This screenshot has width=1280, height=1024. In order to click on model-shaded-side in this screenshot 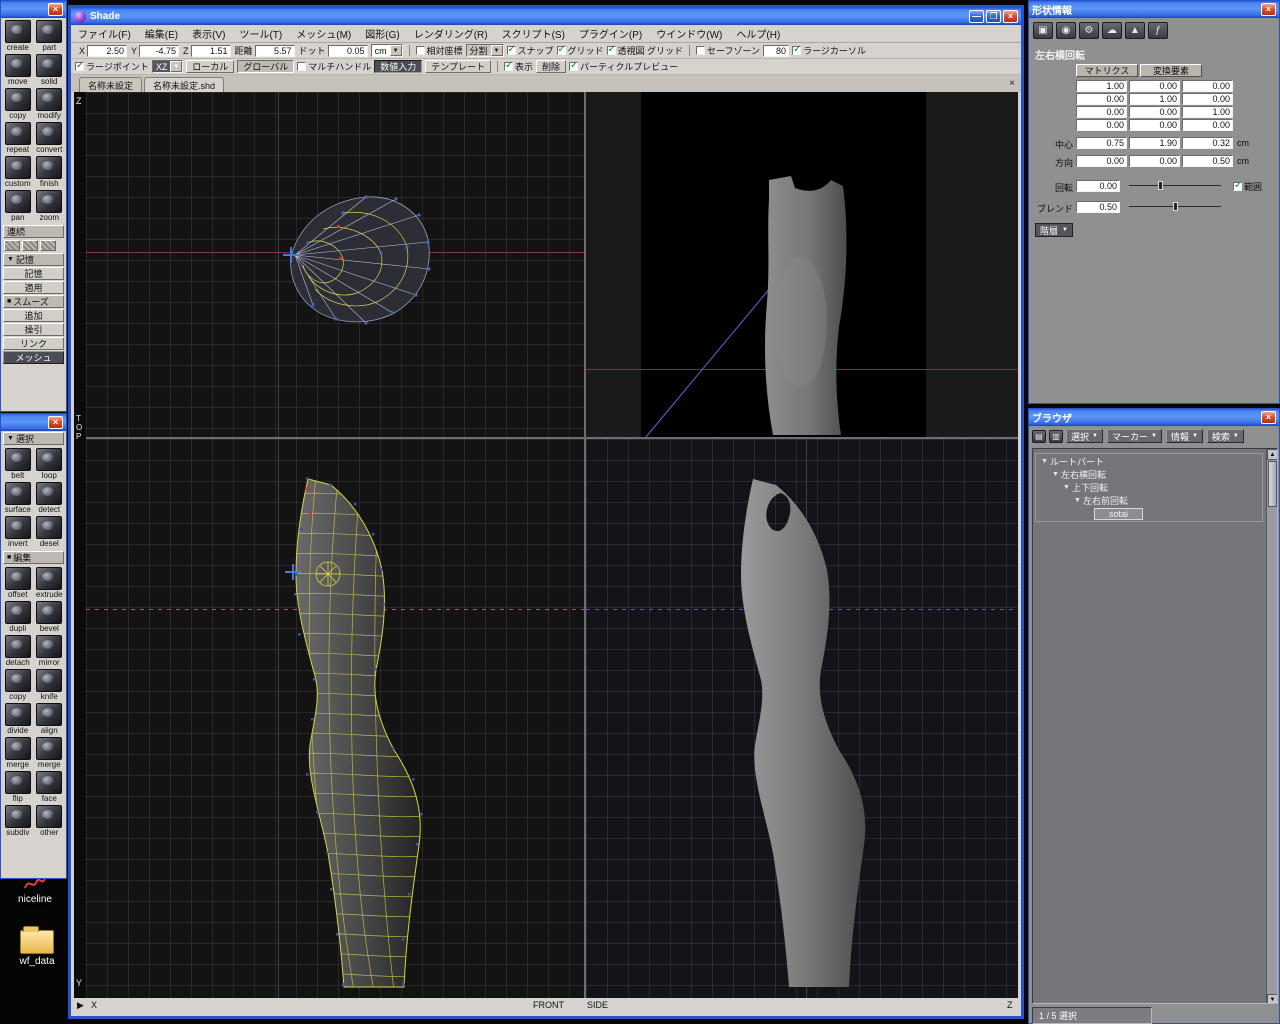, I will do `click(806, 733)`.